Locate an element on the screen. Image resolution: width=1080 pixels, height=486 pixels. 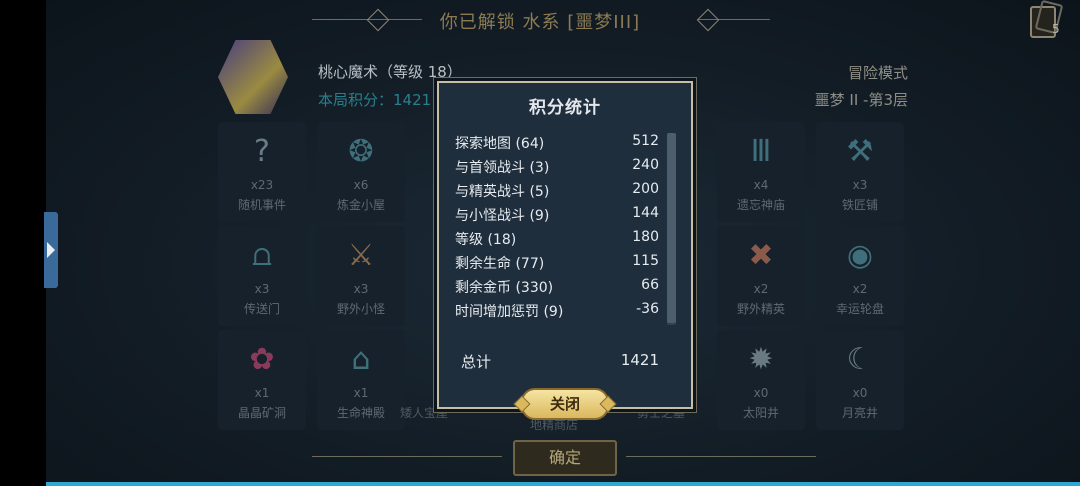
tile-name: 幸运轮盘 is located at coordinates (859, 309).